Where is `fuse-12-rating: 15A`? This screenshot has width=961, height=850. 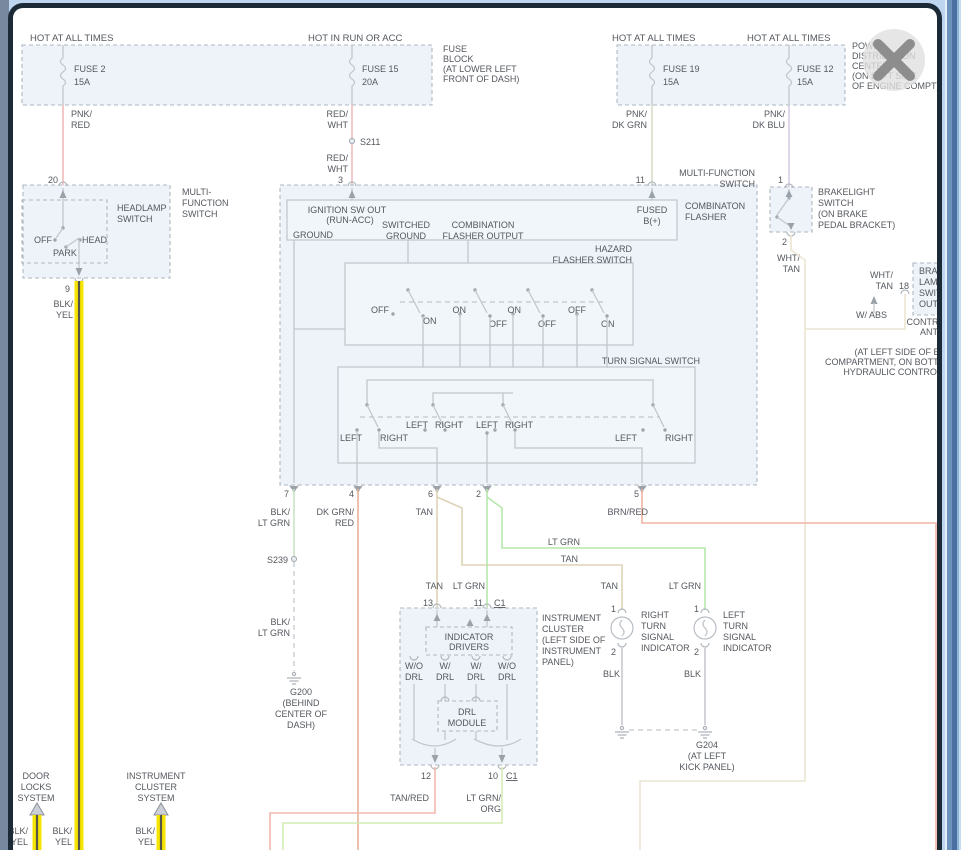
fuse-12-rating: 15A is located at coordinates (805, 82).